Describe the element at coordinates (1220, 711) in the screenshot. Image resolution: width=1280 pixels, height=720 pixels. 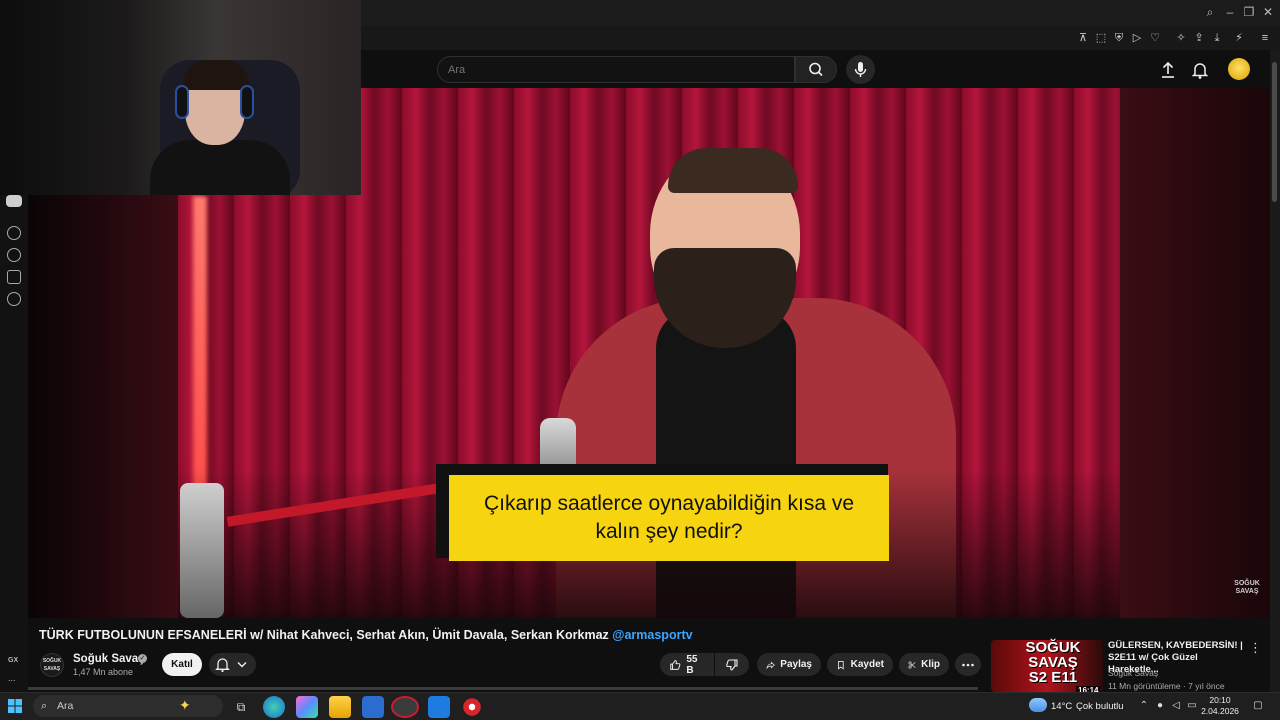
I see `clock-date: 2.04.2026` at that location.